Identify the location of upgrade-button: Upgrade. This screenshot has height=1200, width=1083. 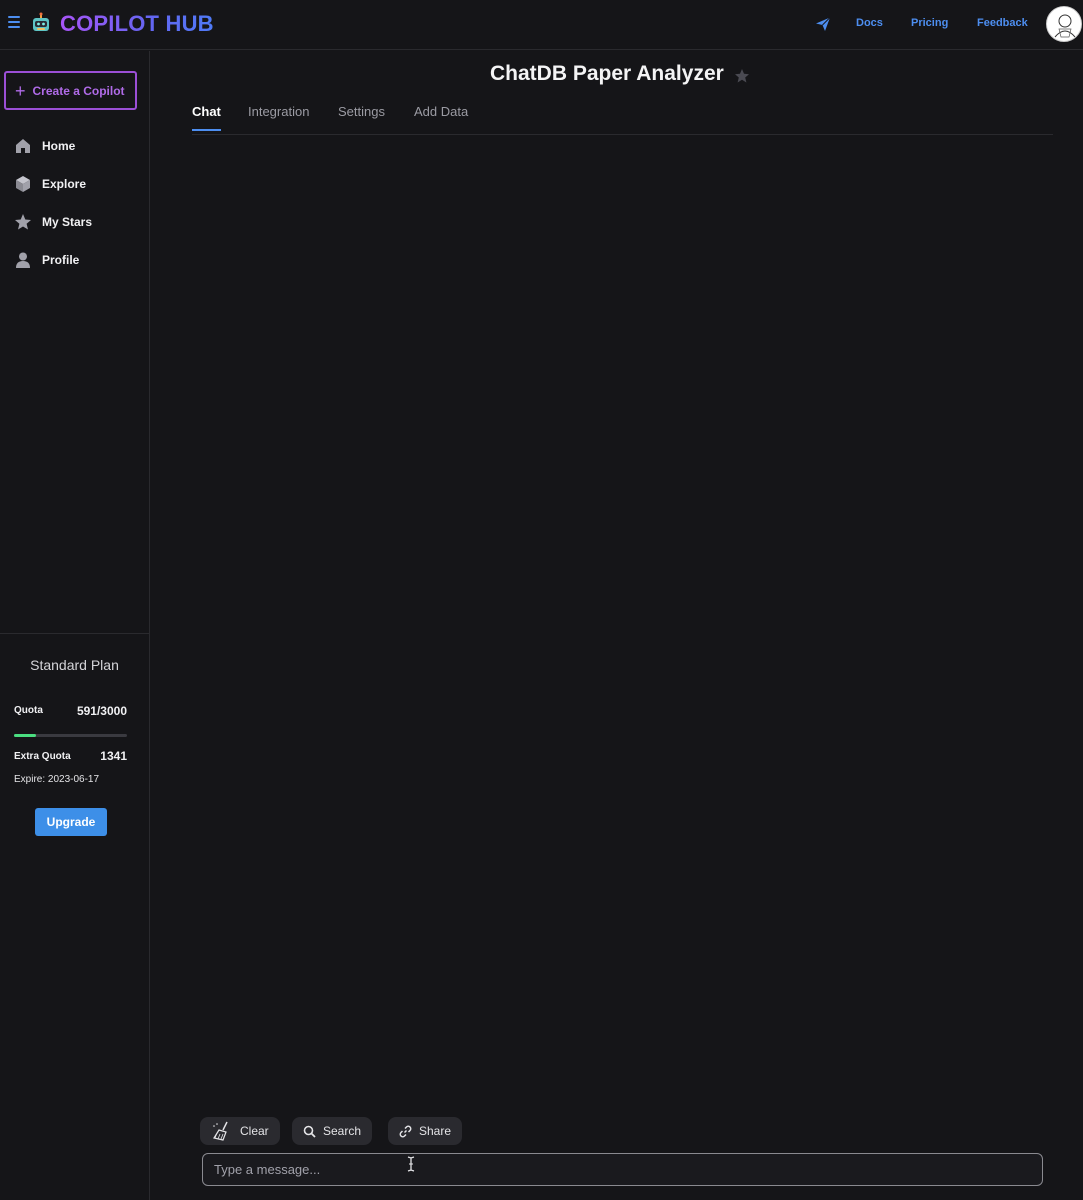
(71, 822).